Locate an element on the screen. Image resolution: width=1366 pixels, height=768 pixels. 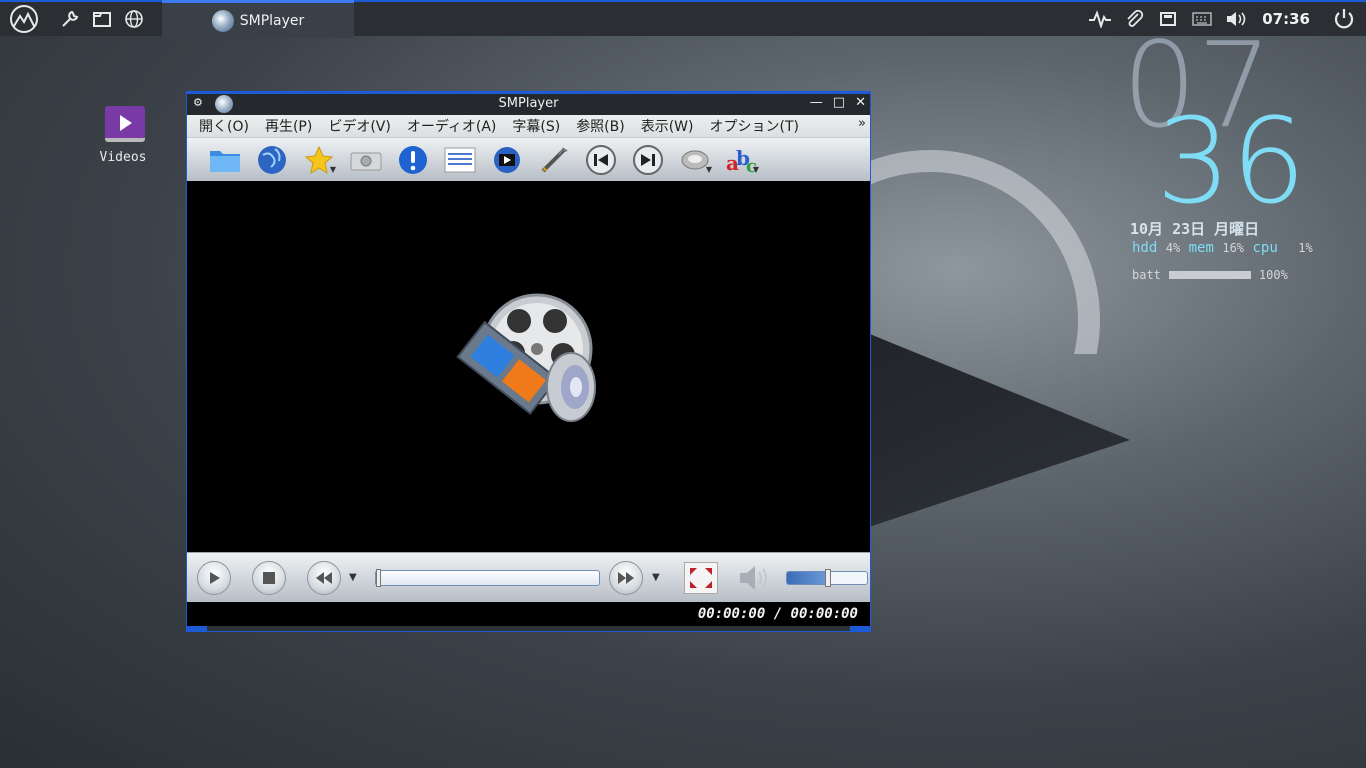
forward-icon is located at coordinates (626, 578).